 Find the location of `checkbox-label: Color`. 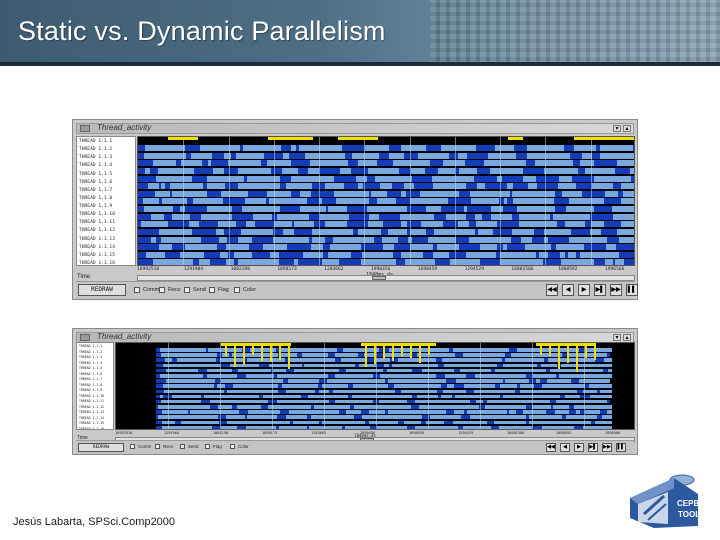

checkbox-label: Color is located at coordinates (243, 446).